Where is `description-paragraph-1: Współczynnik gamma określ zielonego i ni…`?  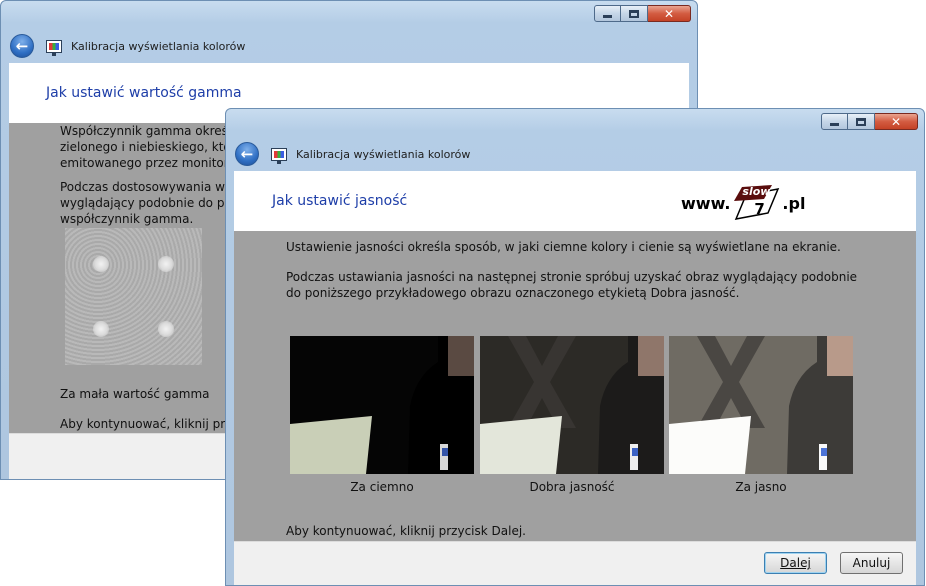 description-paragraph-1: Współczynnik gamma określ zielonego i ni… is located at coordinates (145, 147).